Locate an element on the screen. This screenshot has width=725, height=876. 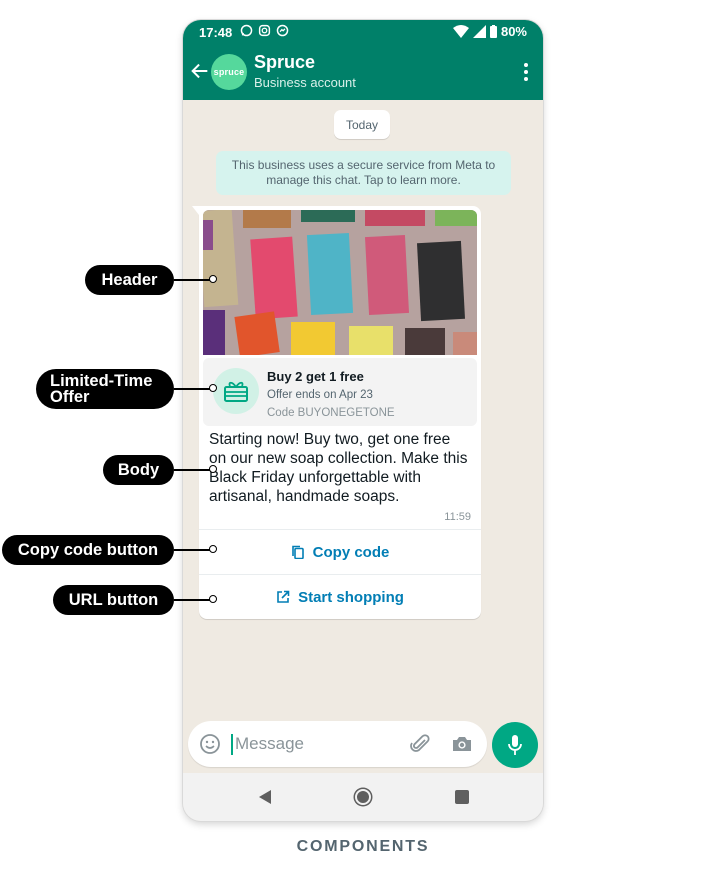
copy-code-button: Copy code is located at coordinates (340, 552).